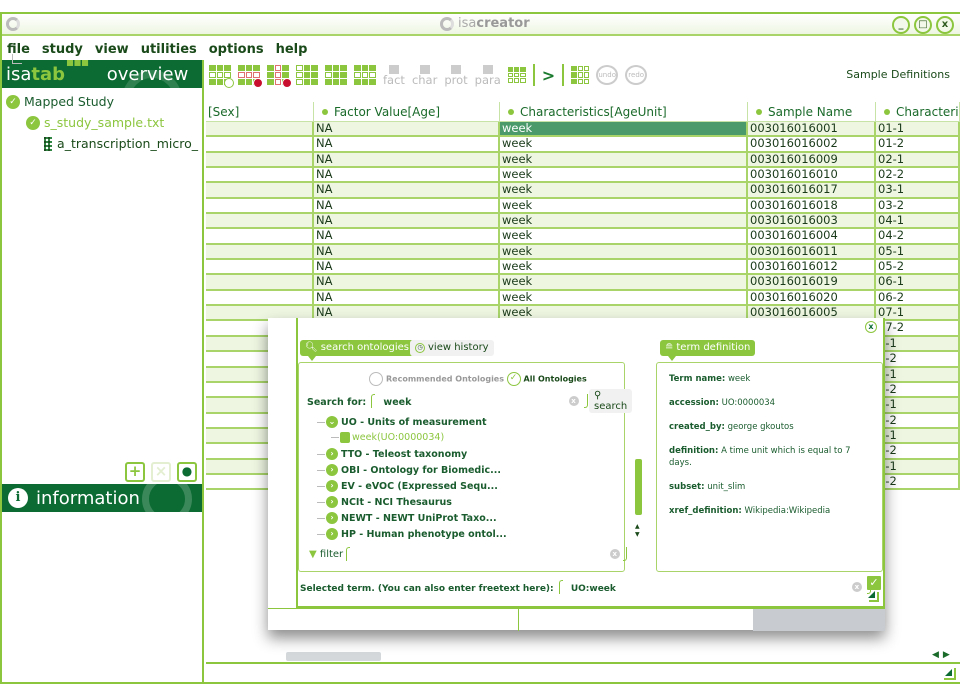  Describe the element at coordinates (918, 343) in the screenshot. I see `table-cell: 8-1` at that location.